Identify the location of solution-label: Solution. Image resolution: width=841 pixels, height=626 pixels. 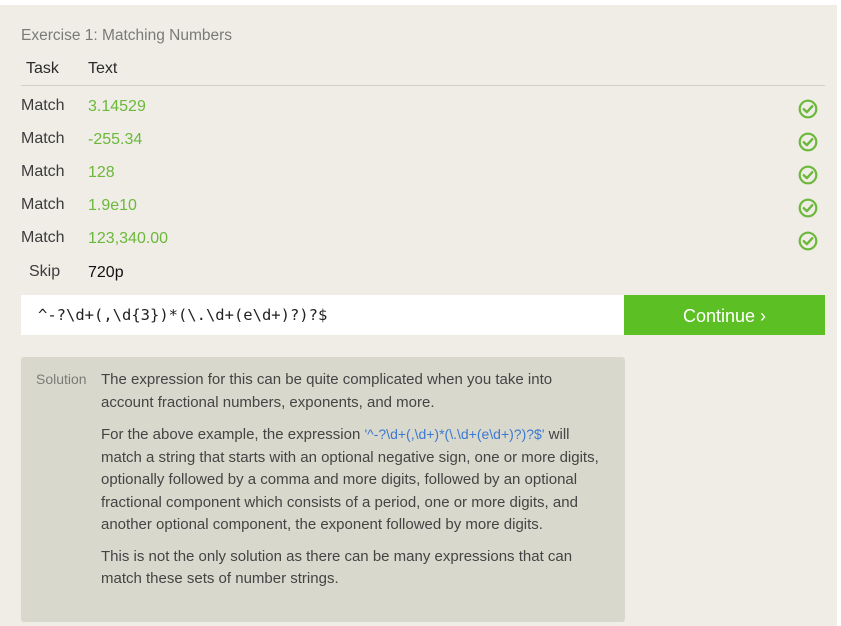
(61, 379).